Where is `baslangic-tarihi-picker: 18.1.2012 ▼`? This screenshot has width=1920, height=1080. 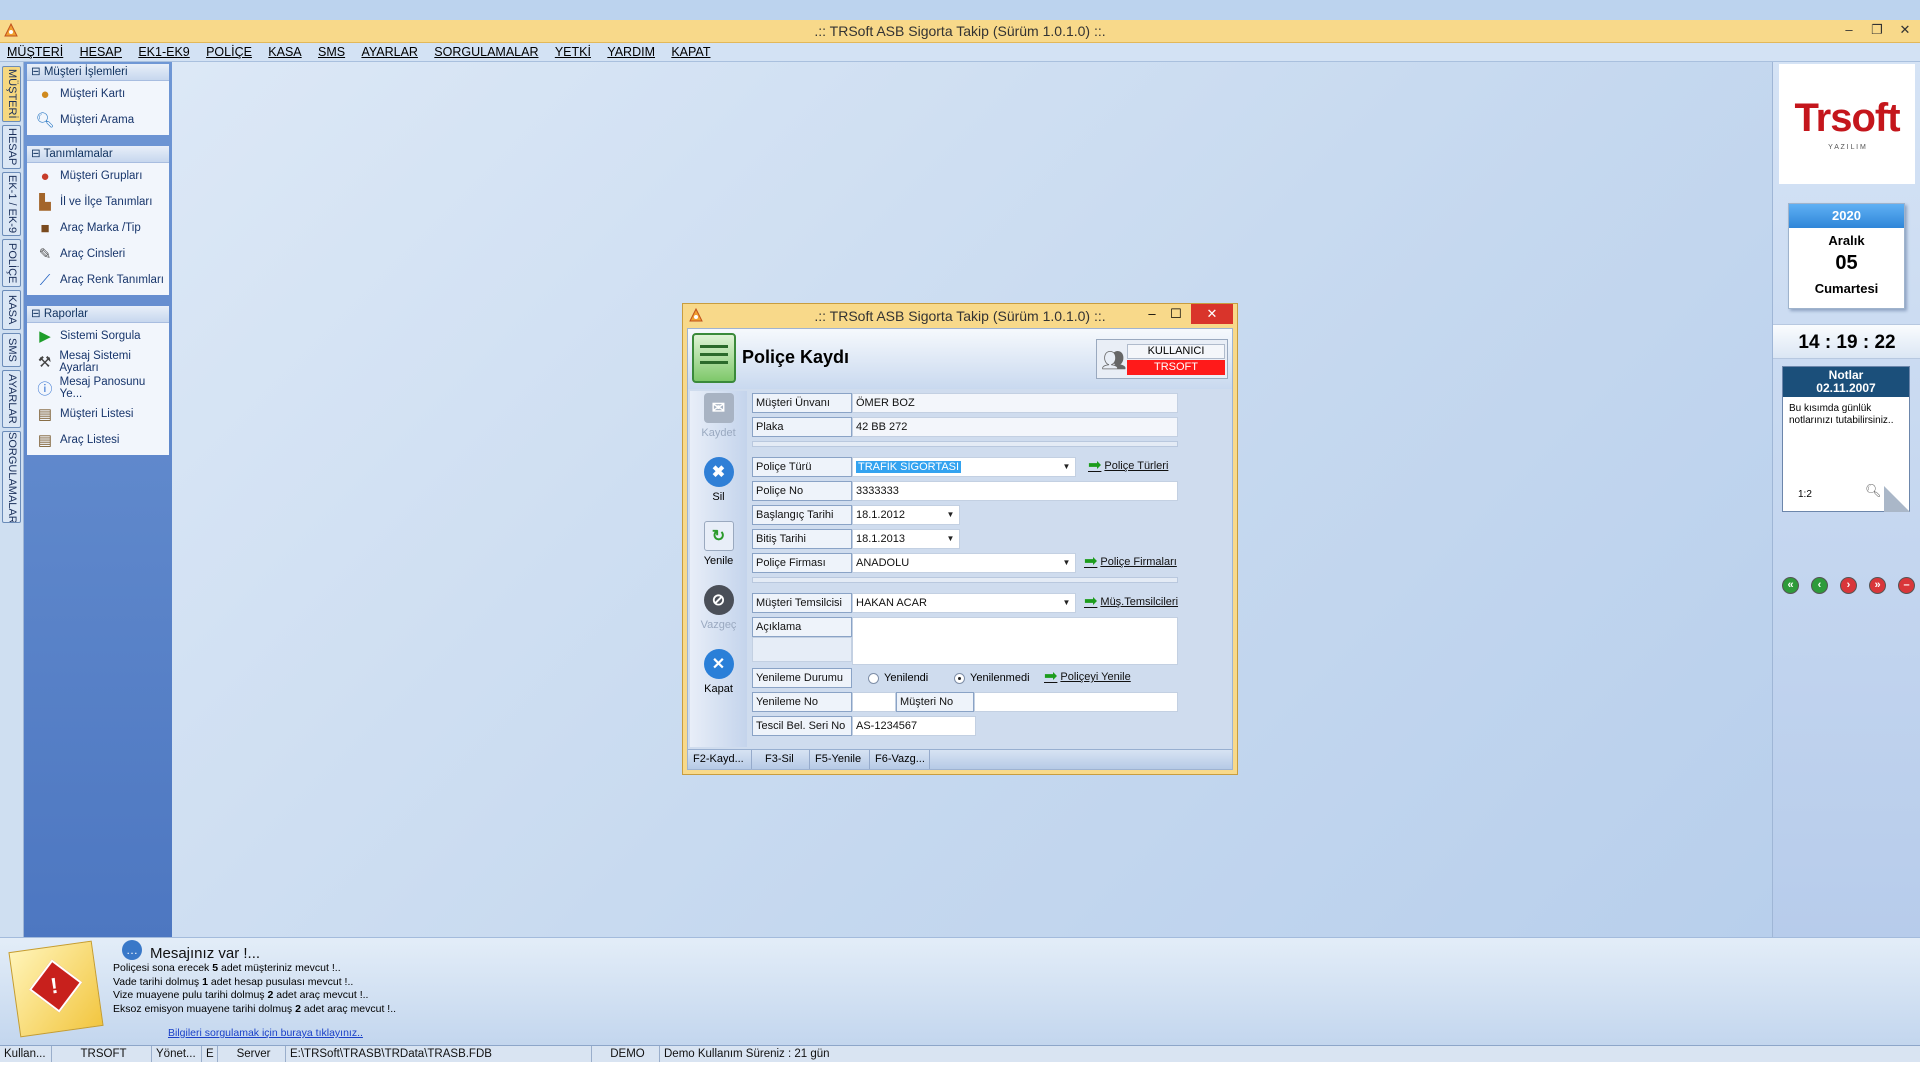 baslangic-tarihi-picker: 18.1.2012 ▼ is located at coordinates (906, 515).